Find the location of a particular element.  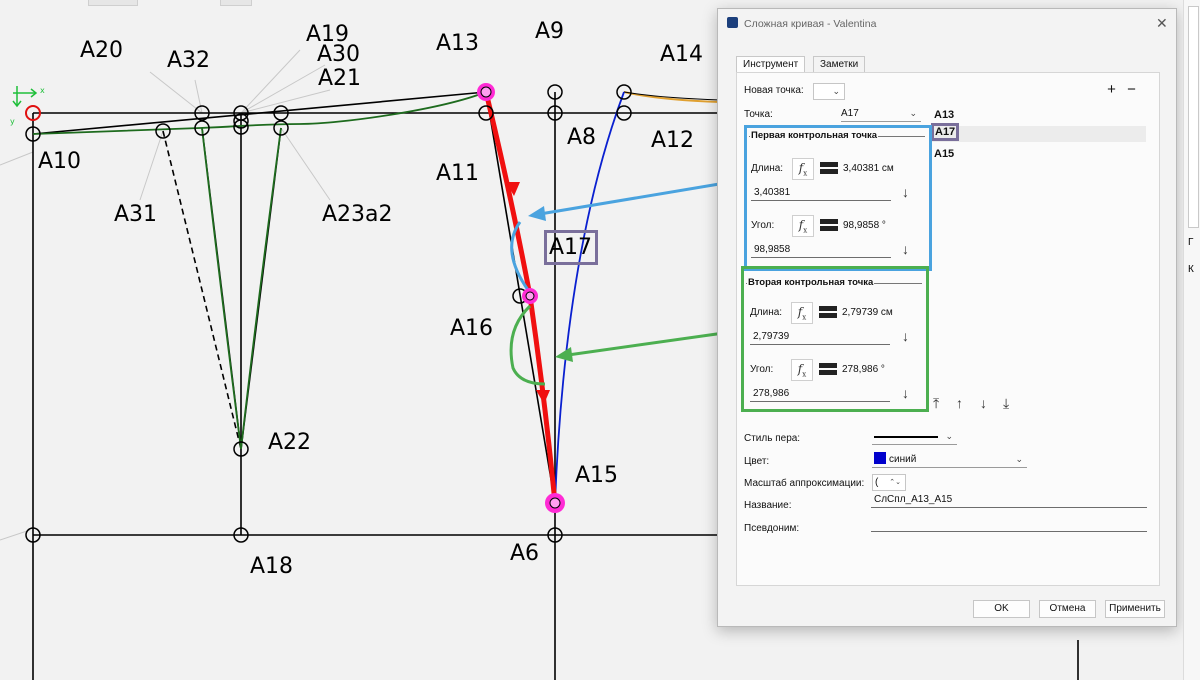

list-item-selected: A17 is located at coordinates (945, 132).